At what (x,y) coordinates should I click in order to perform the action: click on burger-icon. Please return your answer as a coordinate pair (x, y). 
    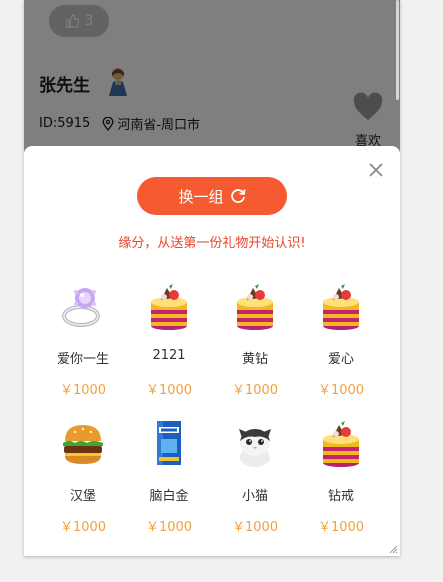
    Looking at the image, I should click on (83, 444).